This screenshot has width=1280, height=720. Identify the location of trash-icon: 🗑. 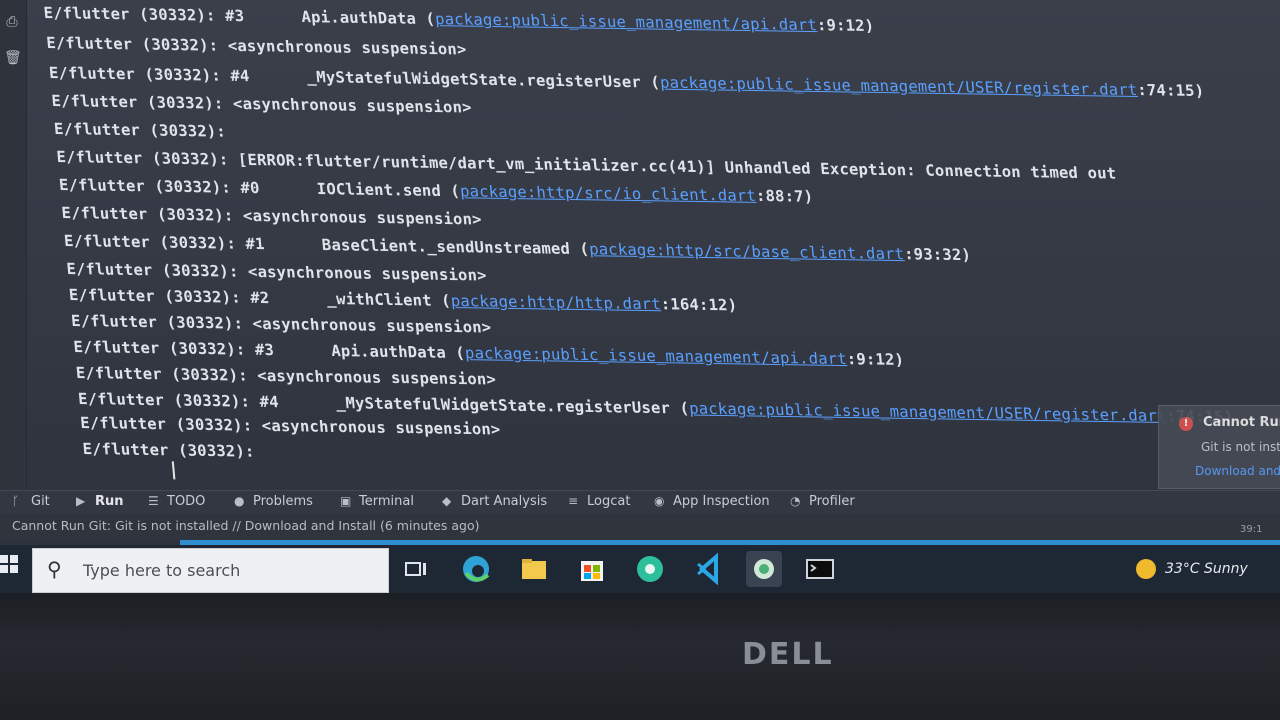
(13, 58).